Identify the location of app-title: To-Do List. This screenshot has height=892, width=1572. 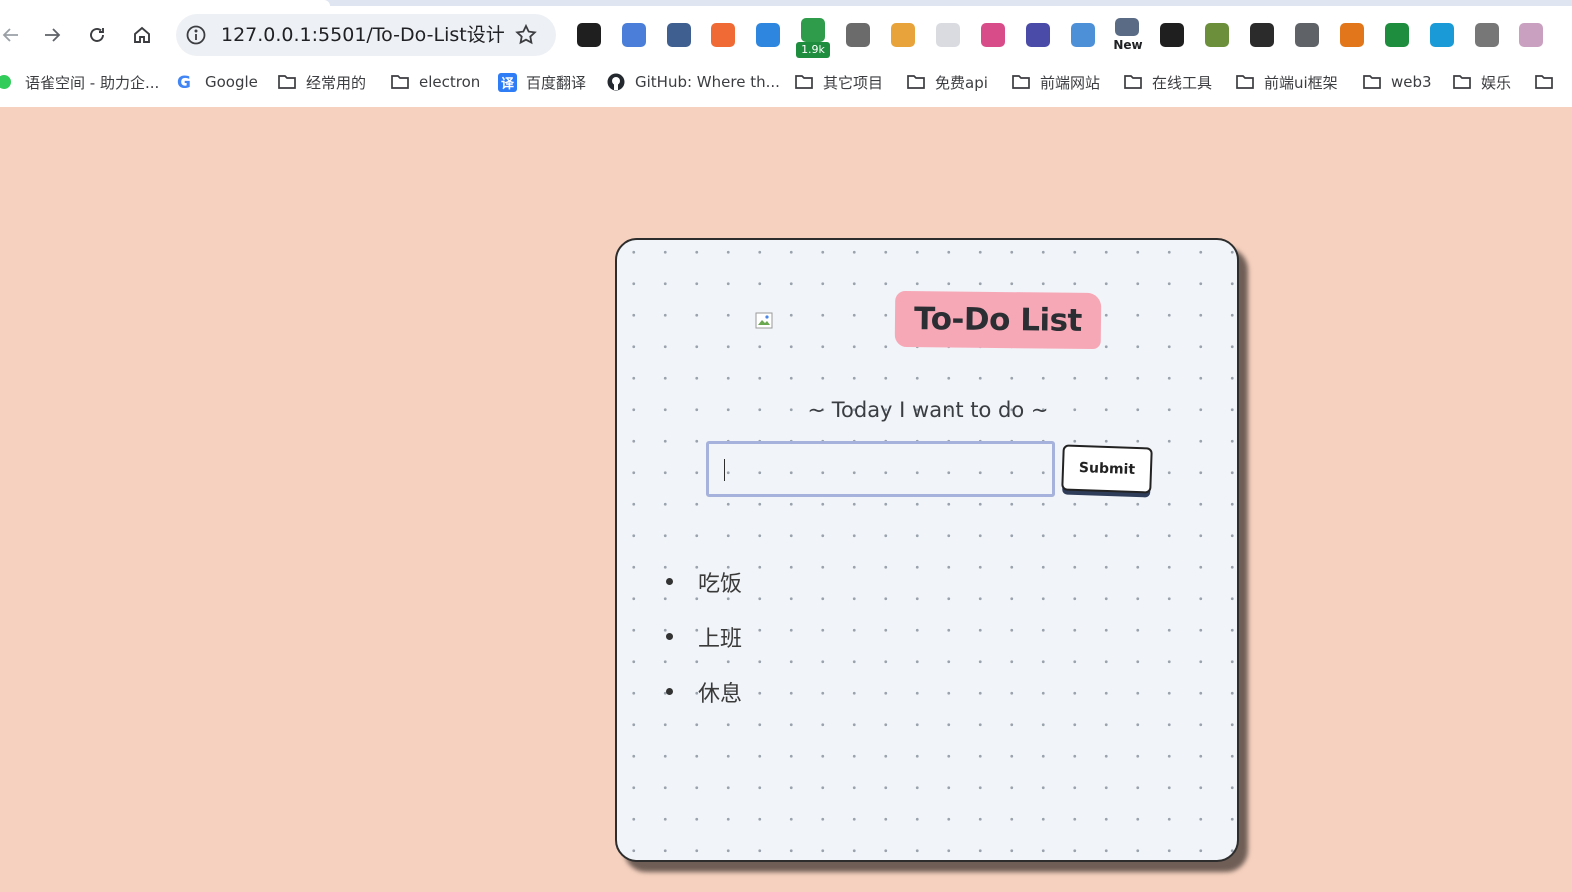
(998, 320).